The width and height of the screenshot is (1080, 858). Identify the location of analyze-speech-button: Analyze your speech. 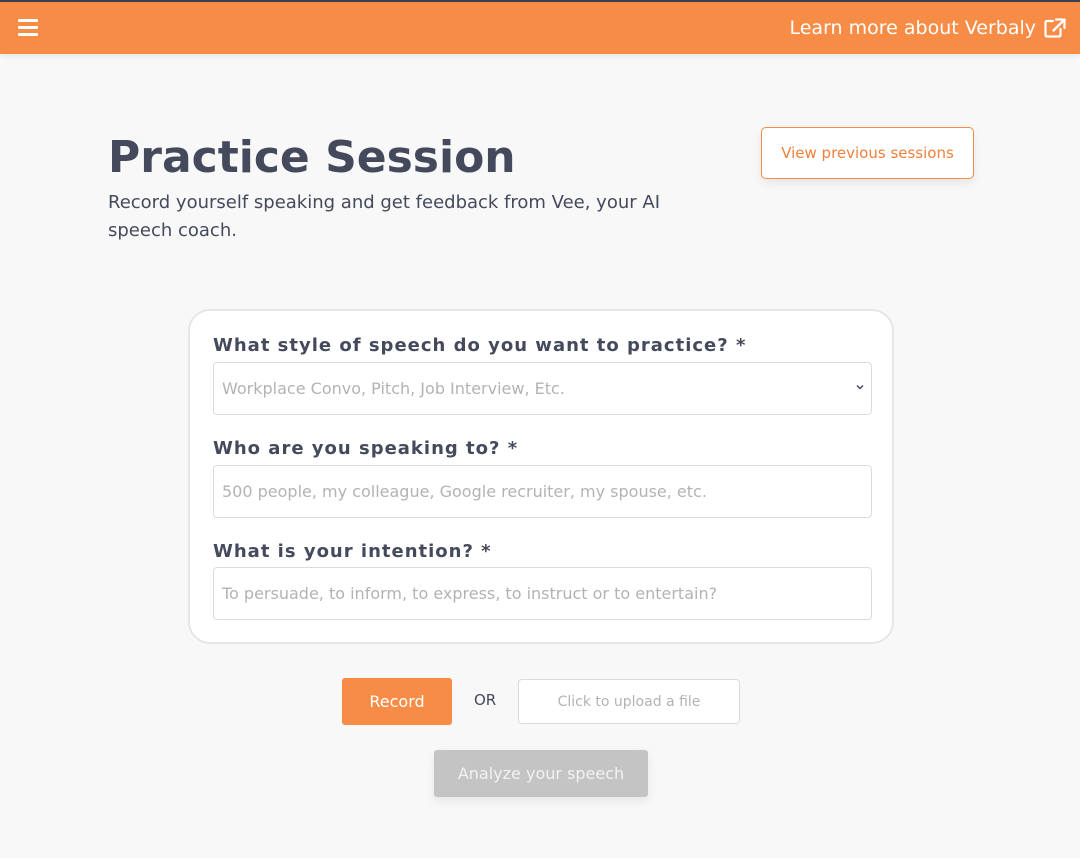
(541, 773).